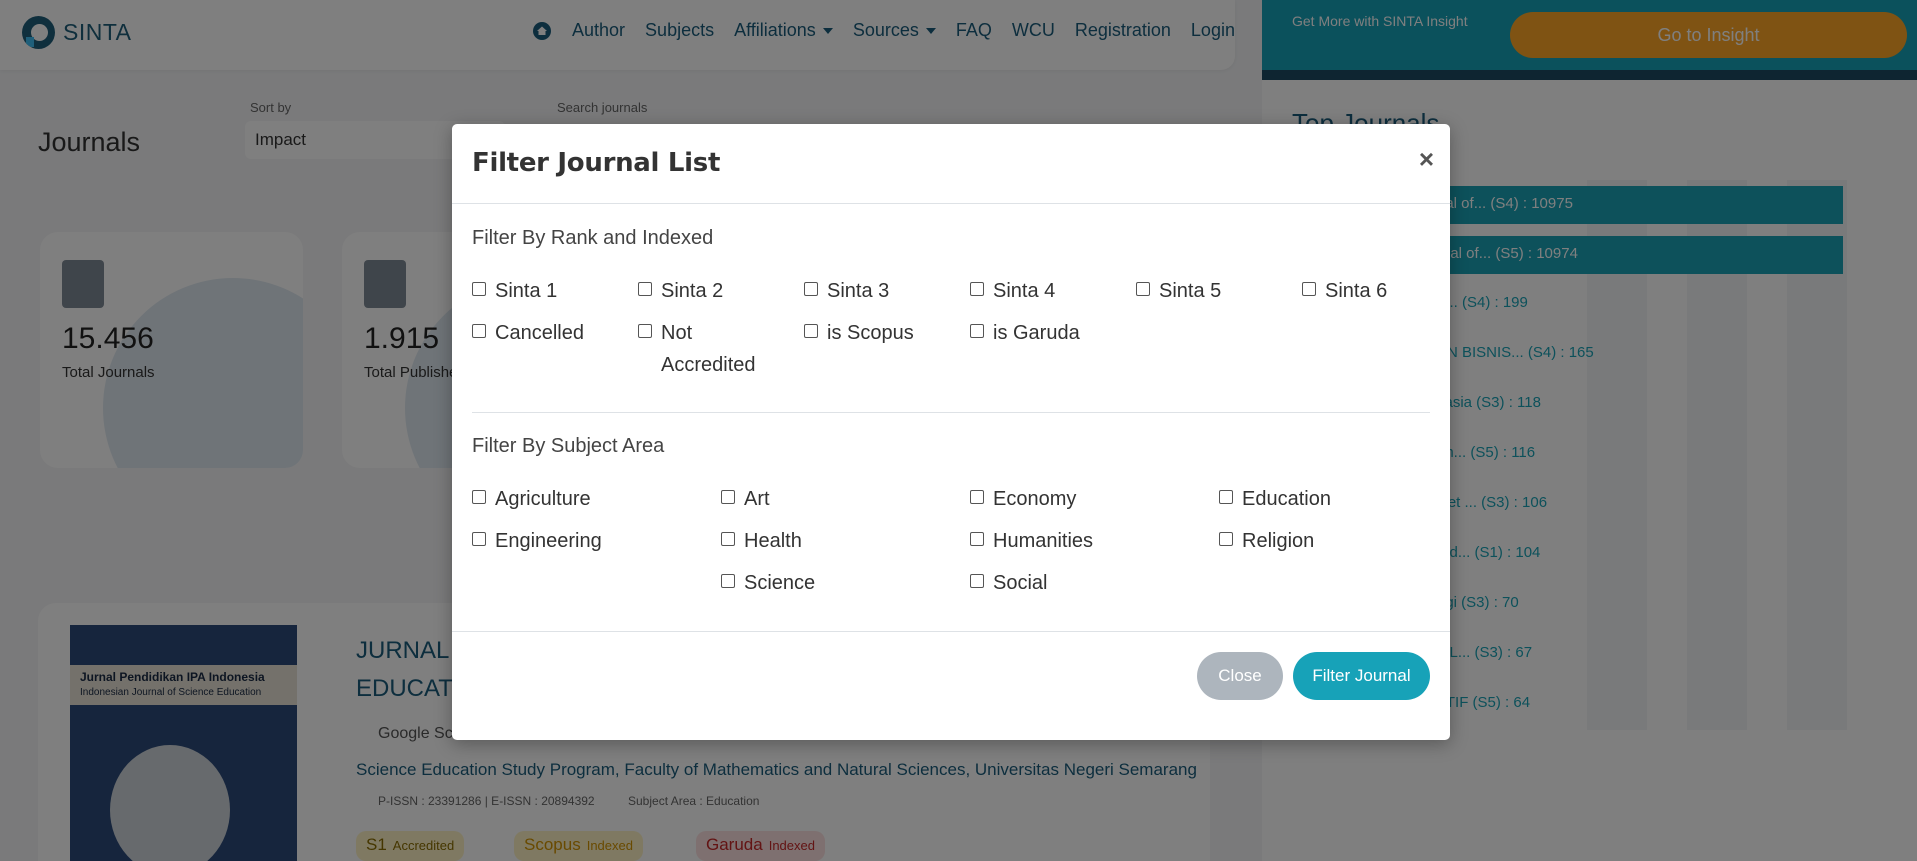  I want to click on checkbox-not-accredited: Not Accredited, so click(697, 349).